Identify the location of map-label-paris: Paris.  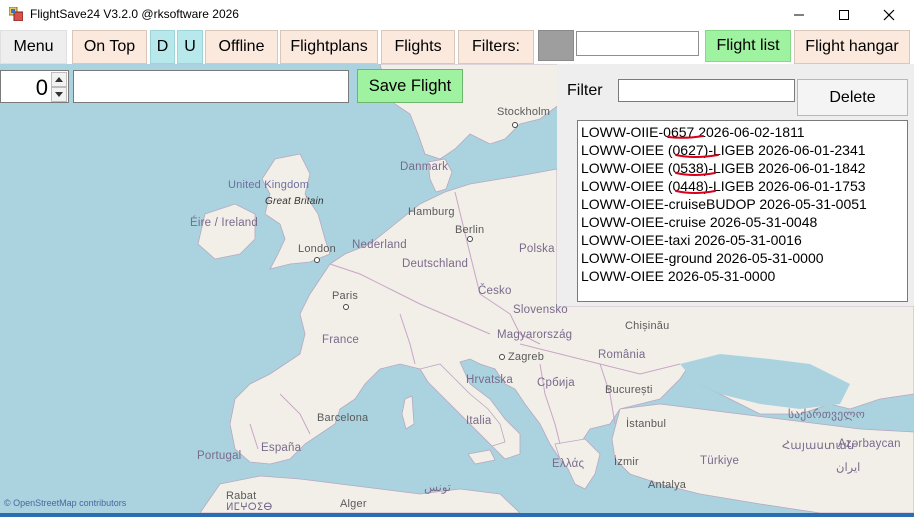
(345, 296).